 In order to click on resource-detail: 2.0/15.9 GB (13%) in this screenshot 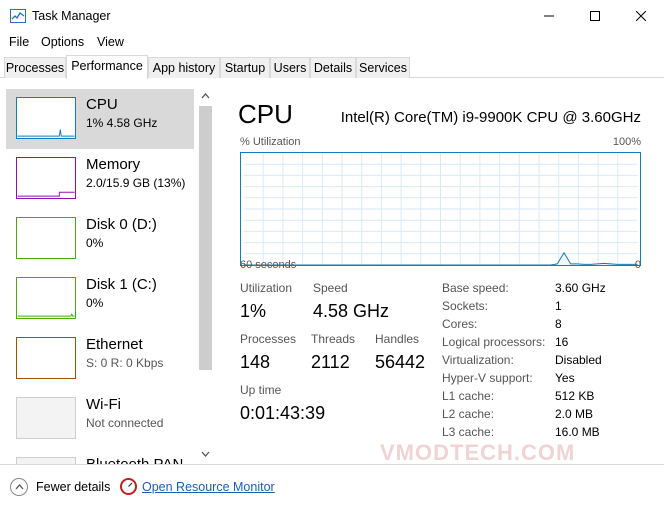, I will do `click(136, 183)`.